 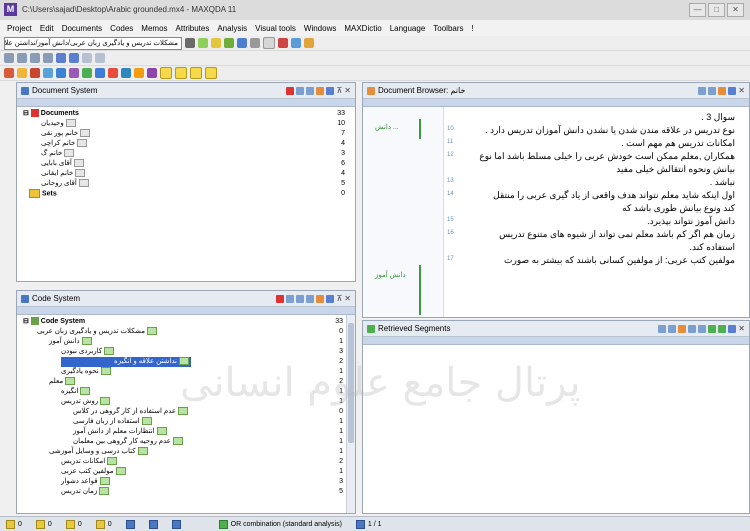 I want to click on document-text-line: کند ونوع بیانش طوری باشد که, so click(x=678, y=208).